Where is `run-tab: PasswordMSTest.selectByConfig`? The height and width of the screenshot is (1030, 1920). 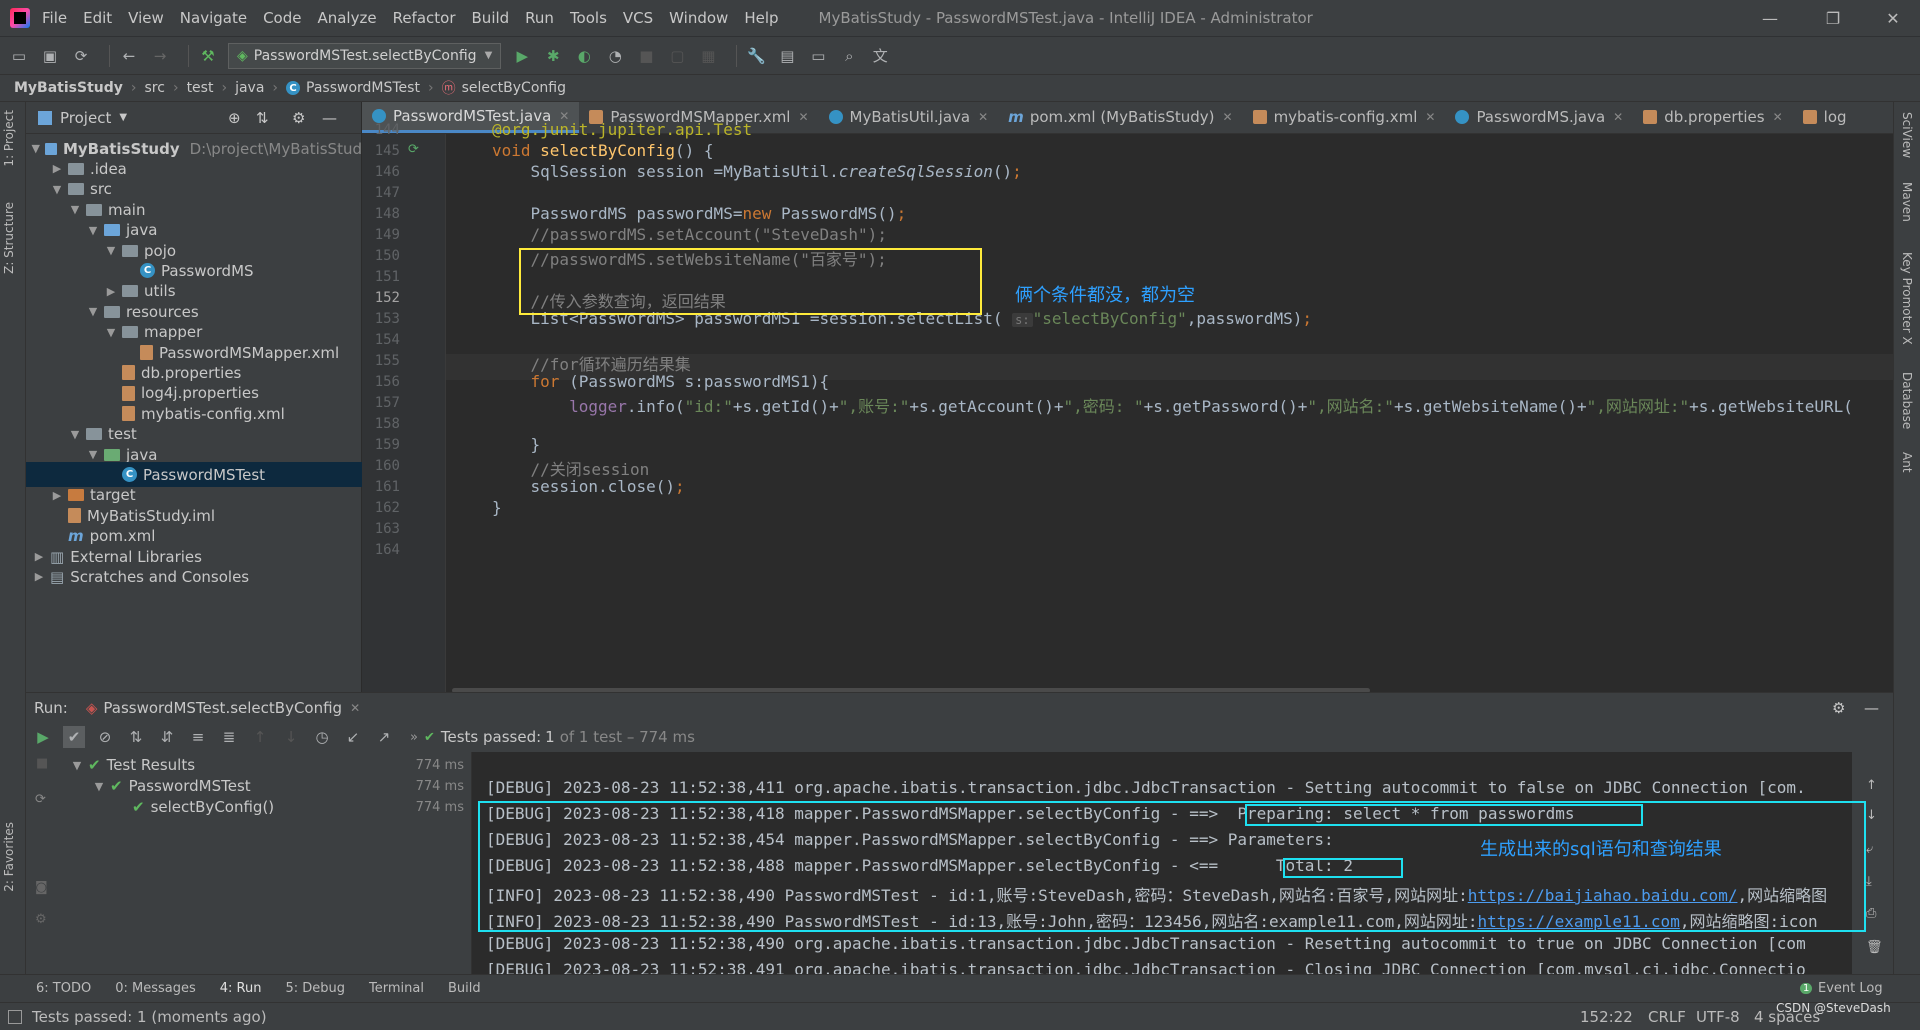 run-tab: PasswordMSTest.selectByConfig is located at coordinates (222, 708).